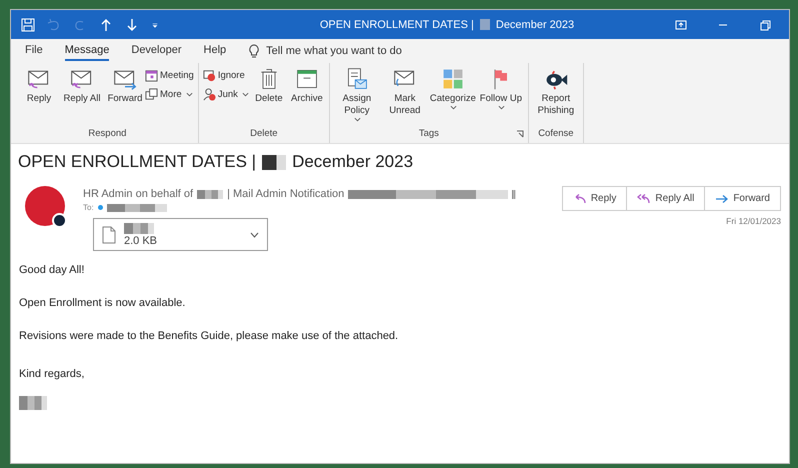 The image size is (798, 468). I want to click on ribbon-button: Reply All, so click(82, 86).